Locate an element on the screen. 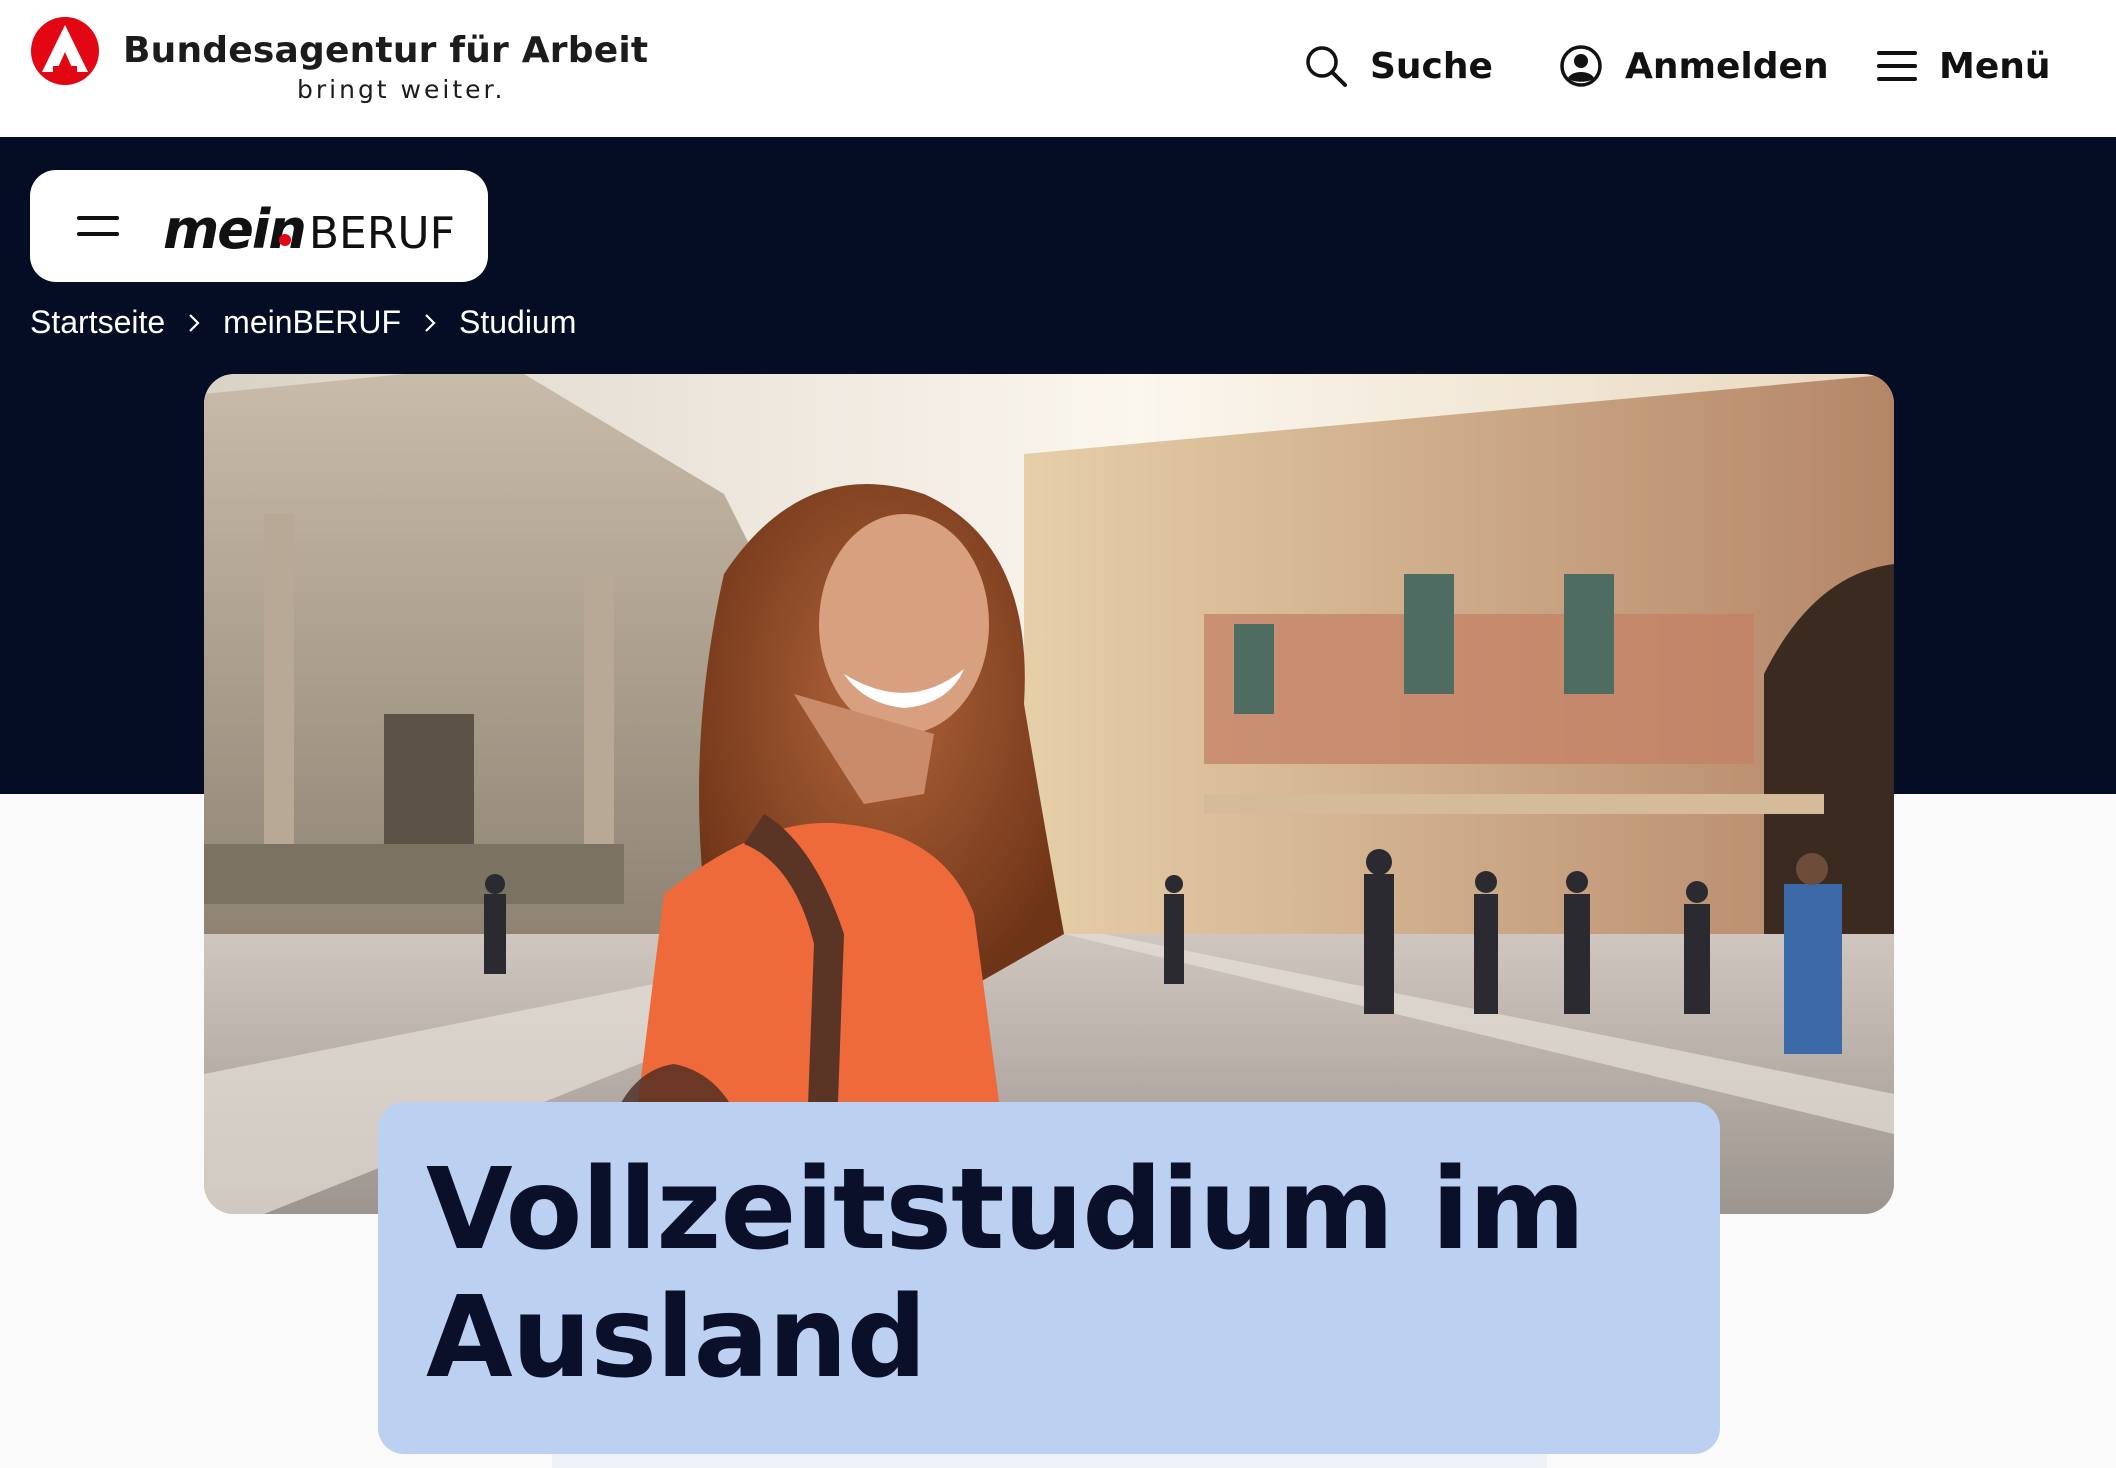  user-circle-icon is located at coordinates (1581, 66).